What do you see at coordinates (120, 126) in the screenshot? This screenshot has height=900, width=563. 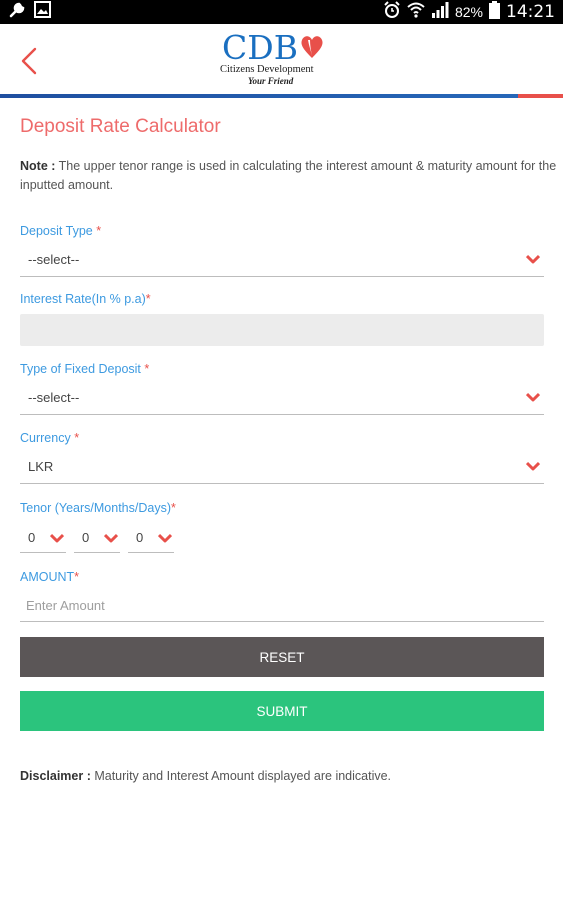 I see `page-title: Deposit Rate Calculator` at bounding box center [120, 126].